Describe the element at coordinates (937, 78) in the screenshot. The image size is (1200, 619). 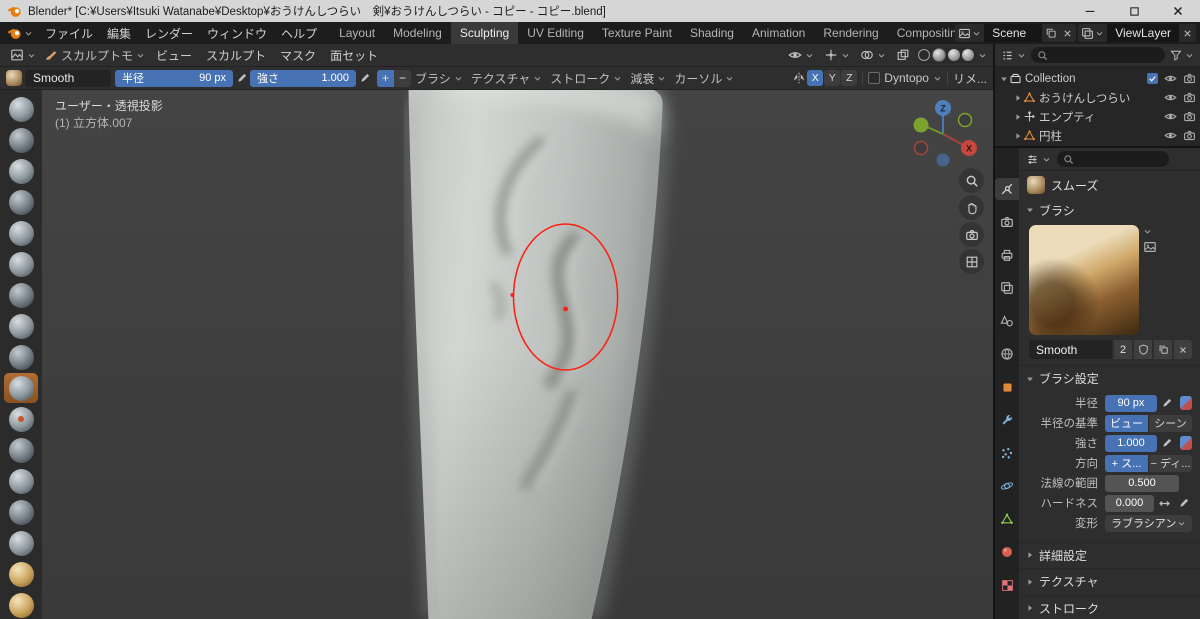
I see `dyntopo-dropdown-icon` at that location.